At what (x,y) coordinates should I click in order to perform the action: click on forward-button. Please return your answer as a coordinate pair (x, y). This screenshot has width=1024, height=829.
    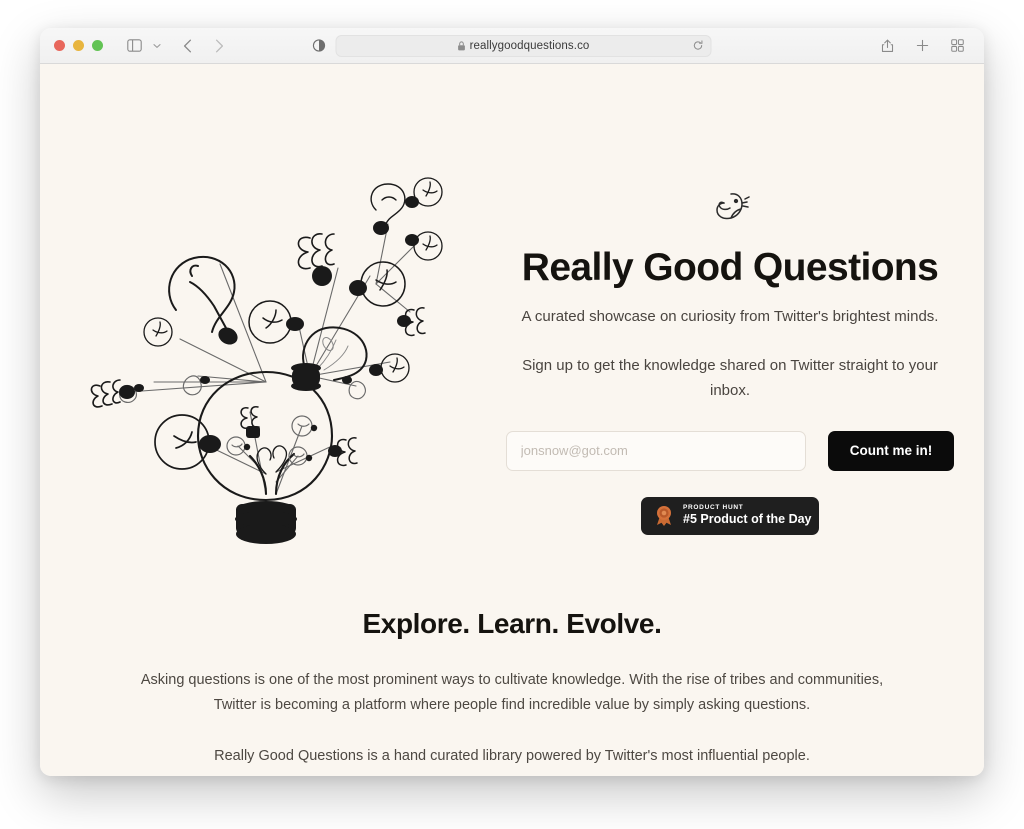
    Looking at the image, I should click on (219, 46).